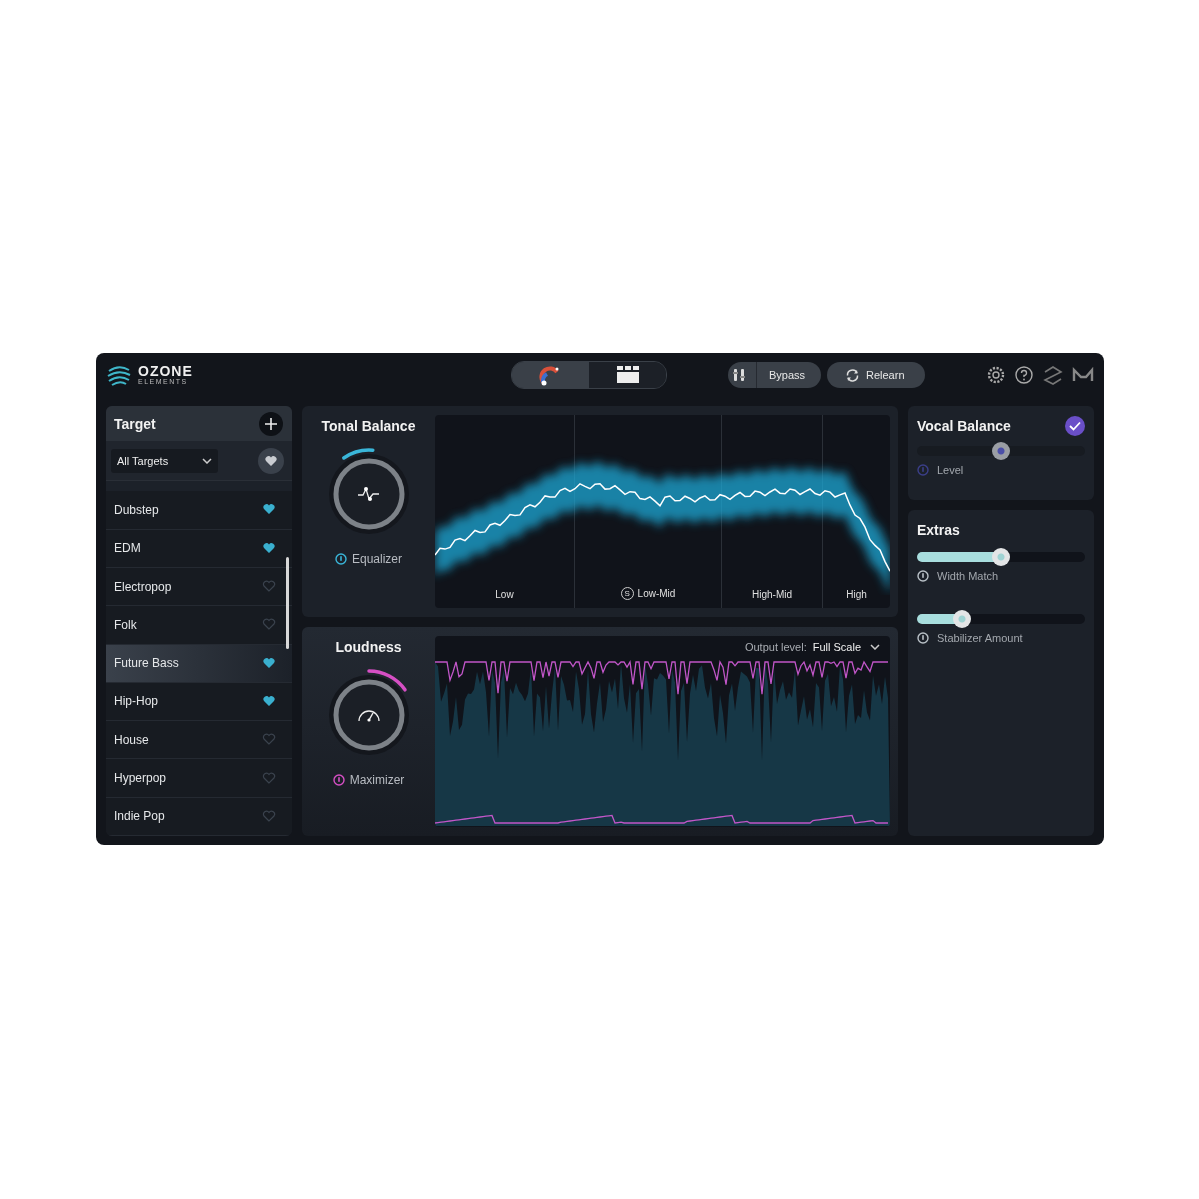 This screenshot has height=1199, width=1199. Describe the element at coordinates (199, 510) in the screenshot. I see `target-item: Dubstep` at that location.